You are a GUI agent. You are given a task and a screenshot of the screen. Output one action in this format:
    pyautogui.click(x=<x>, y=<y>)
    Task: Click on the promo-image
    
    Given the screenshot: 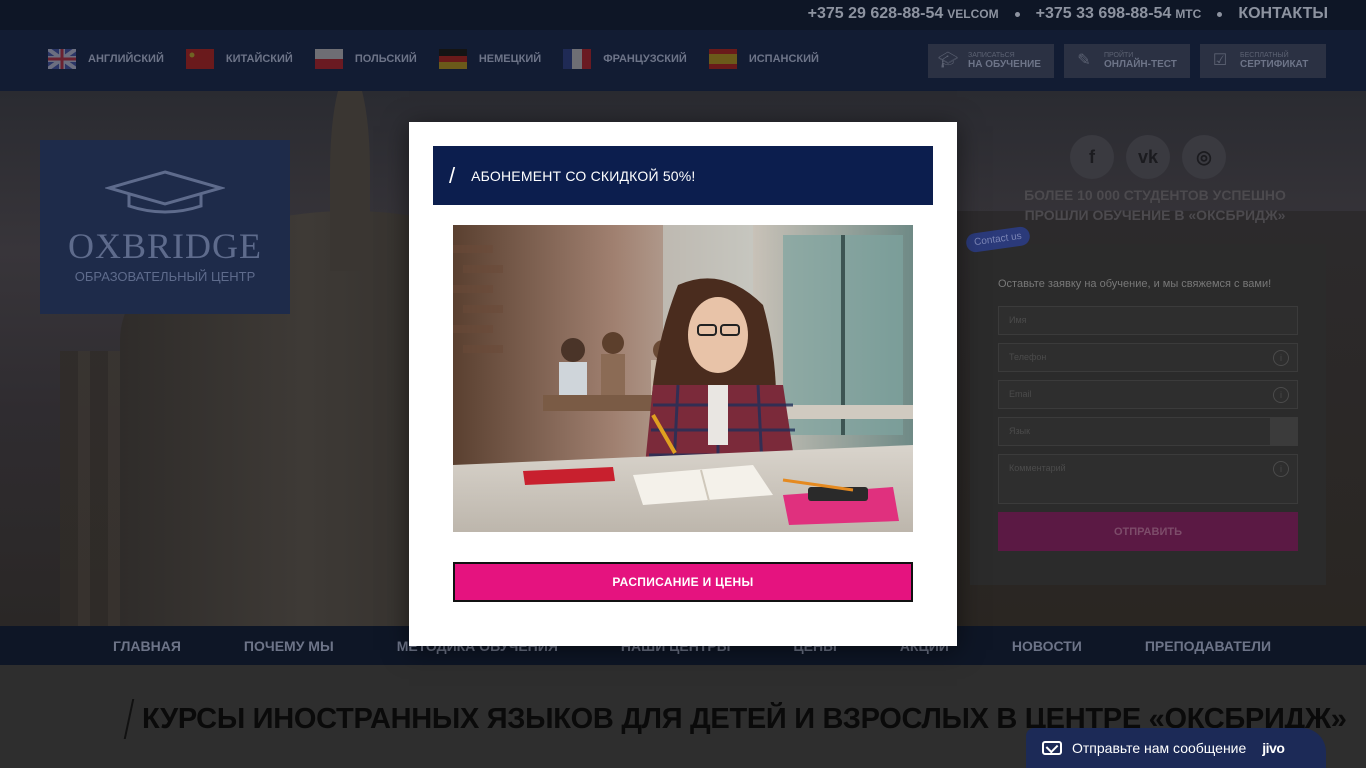 What is the action you would take?
    pyautogui.click(x=683, y=378)
    